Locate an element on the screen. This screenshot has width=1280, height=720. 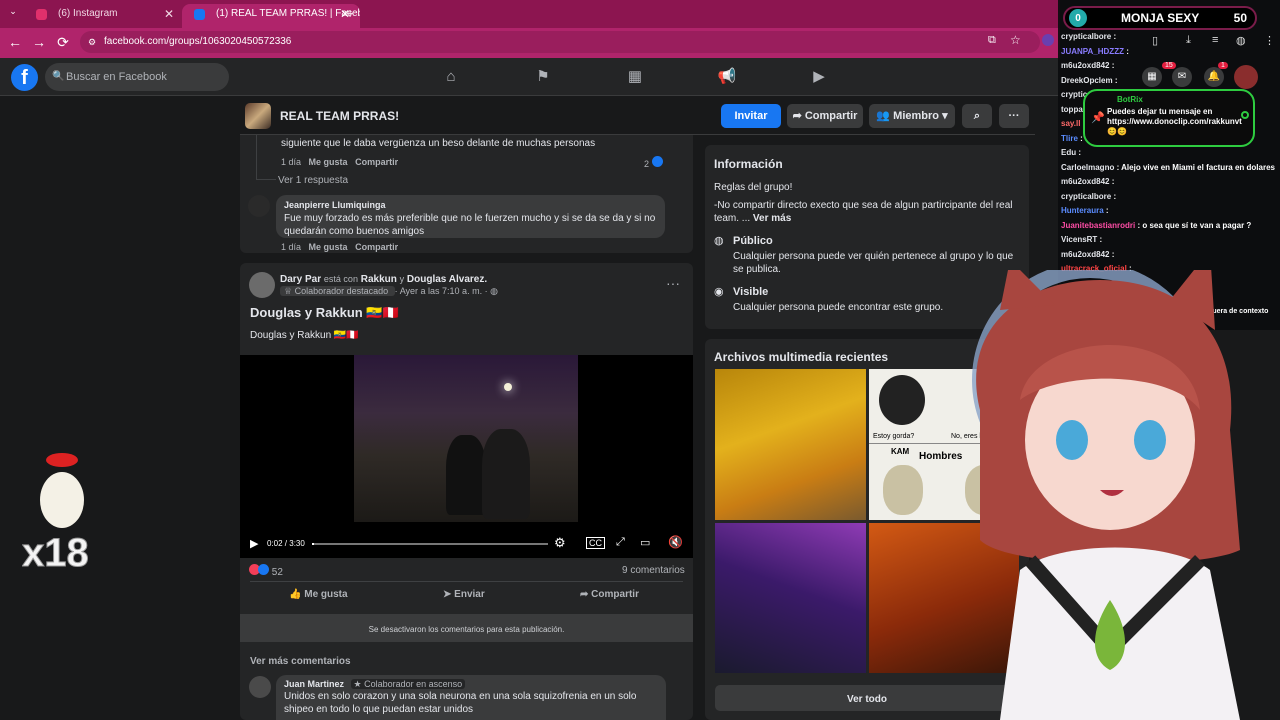
chat-message: VicensRT : is located at coordinates (1081, 239).